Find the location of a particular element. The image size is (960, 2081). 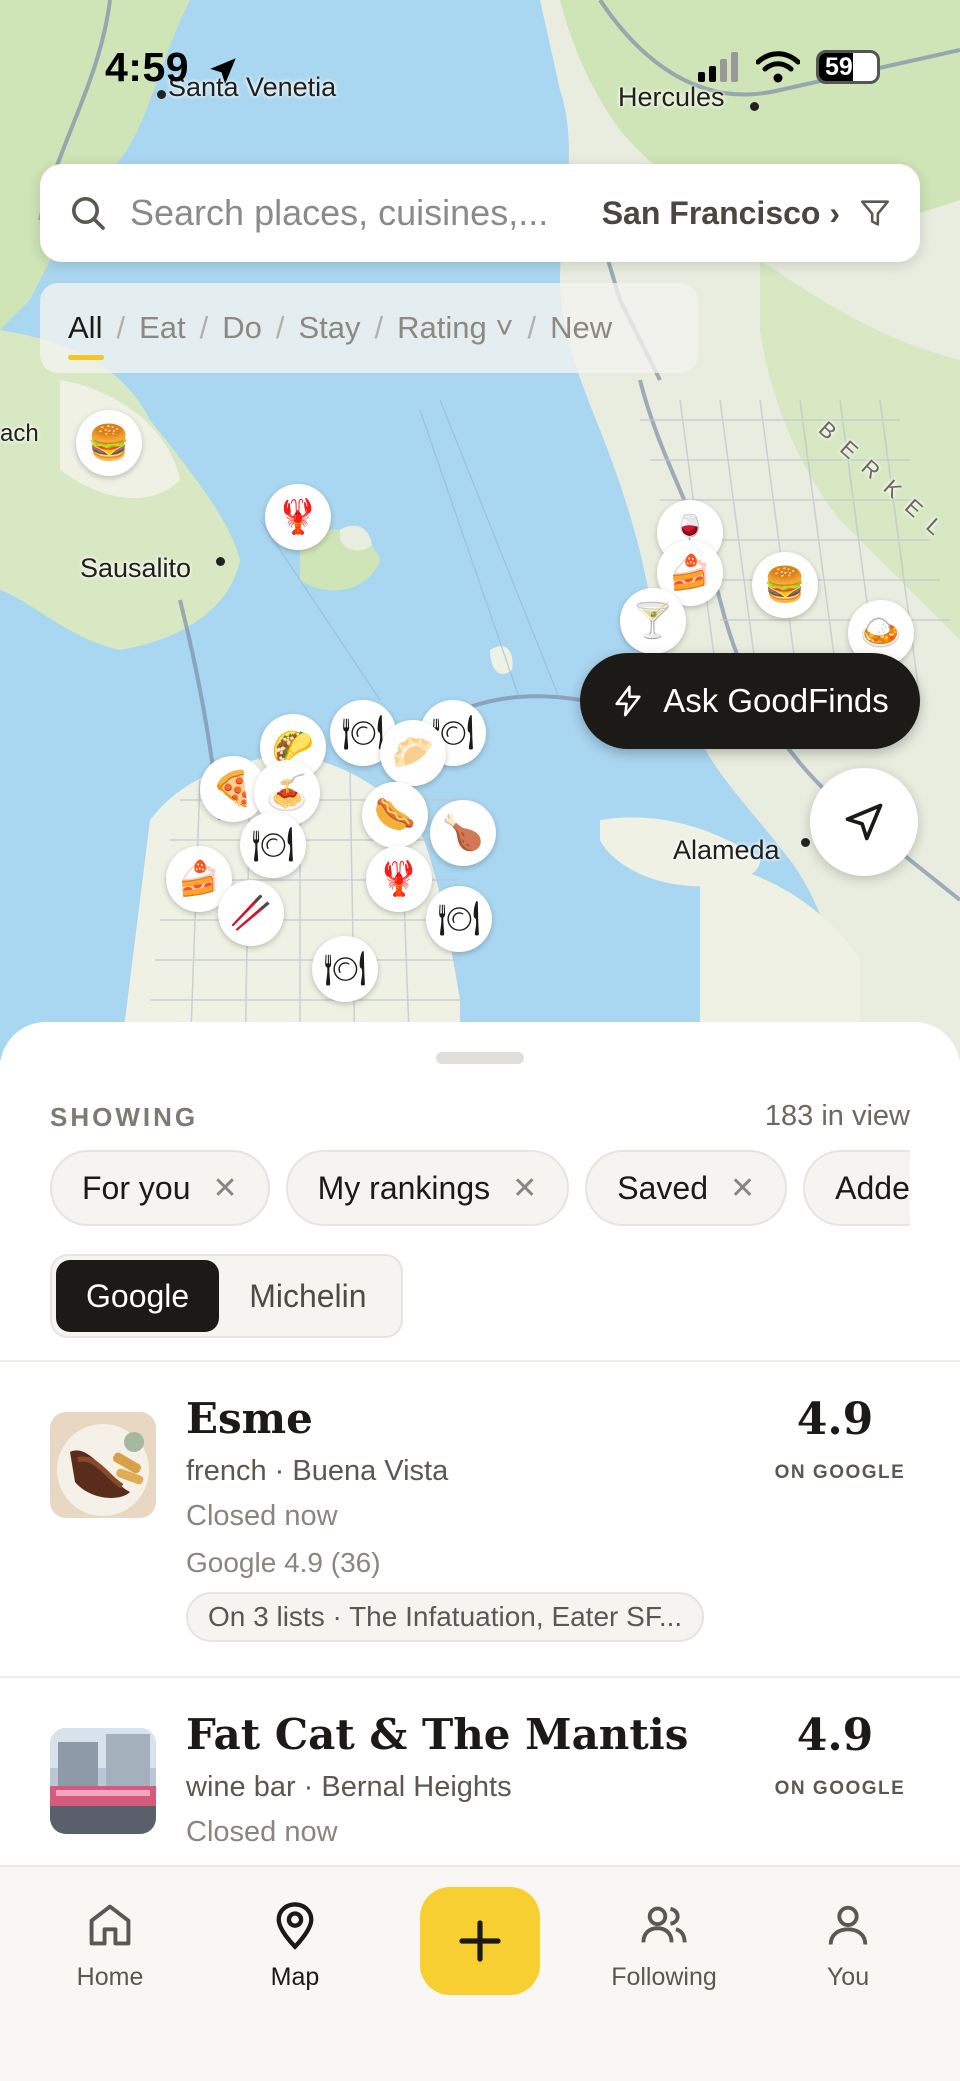

lightning-icon is located at coordinates (628, 701).